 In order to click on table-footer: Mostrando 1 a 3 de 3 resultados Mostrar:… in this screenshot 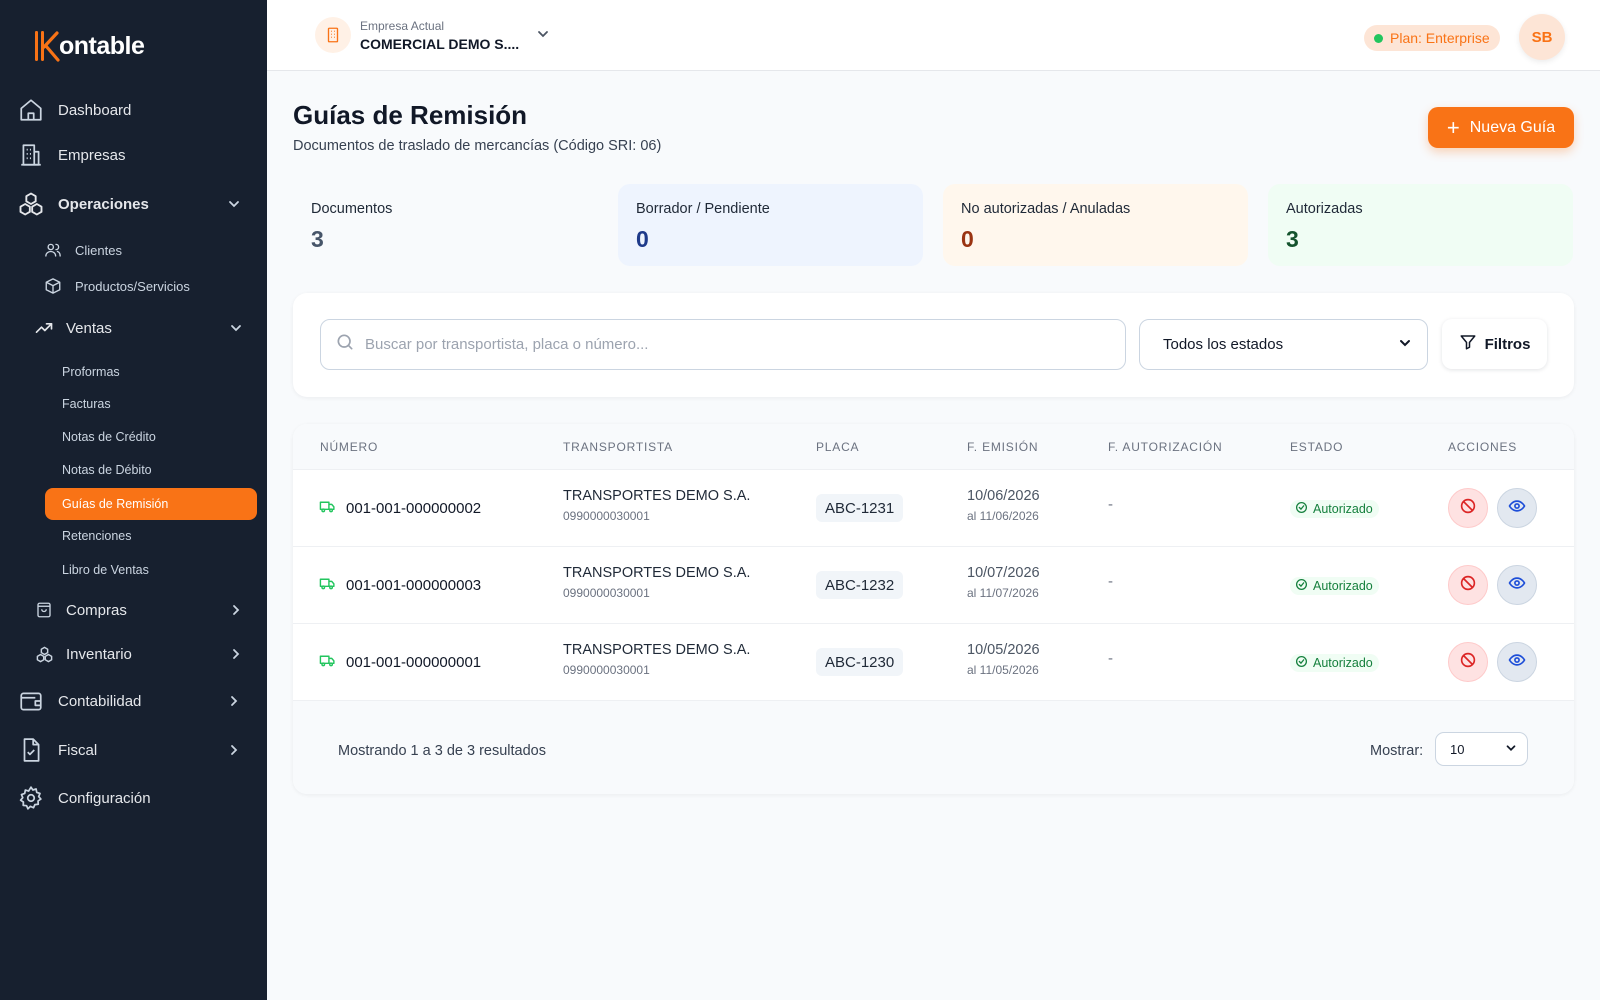, I will do `click(933, 747)`.